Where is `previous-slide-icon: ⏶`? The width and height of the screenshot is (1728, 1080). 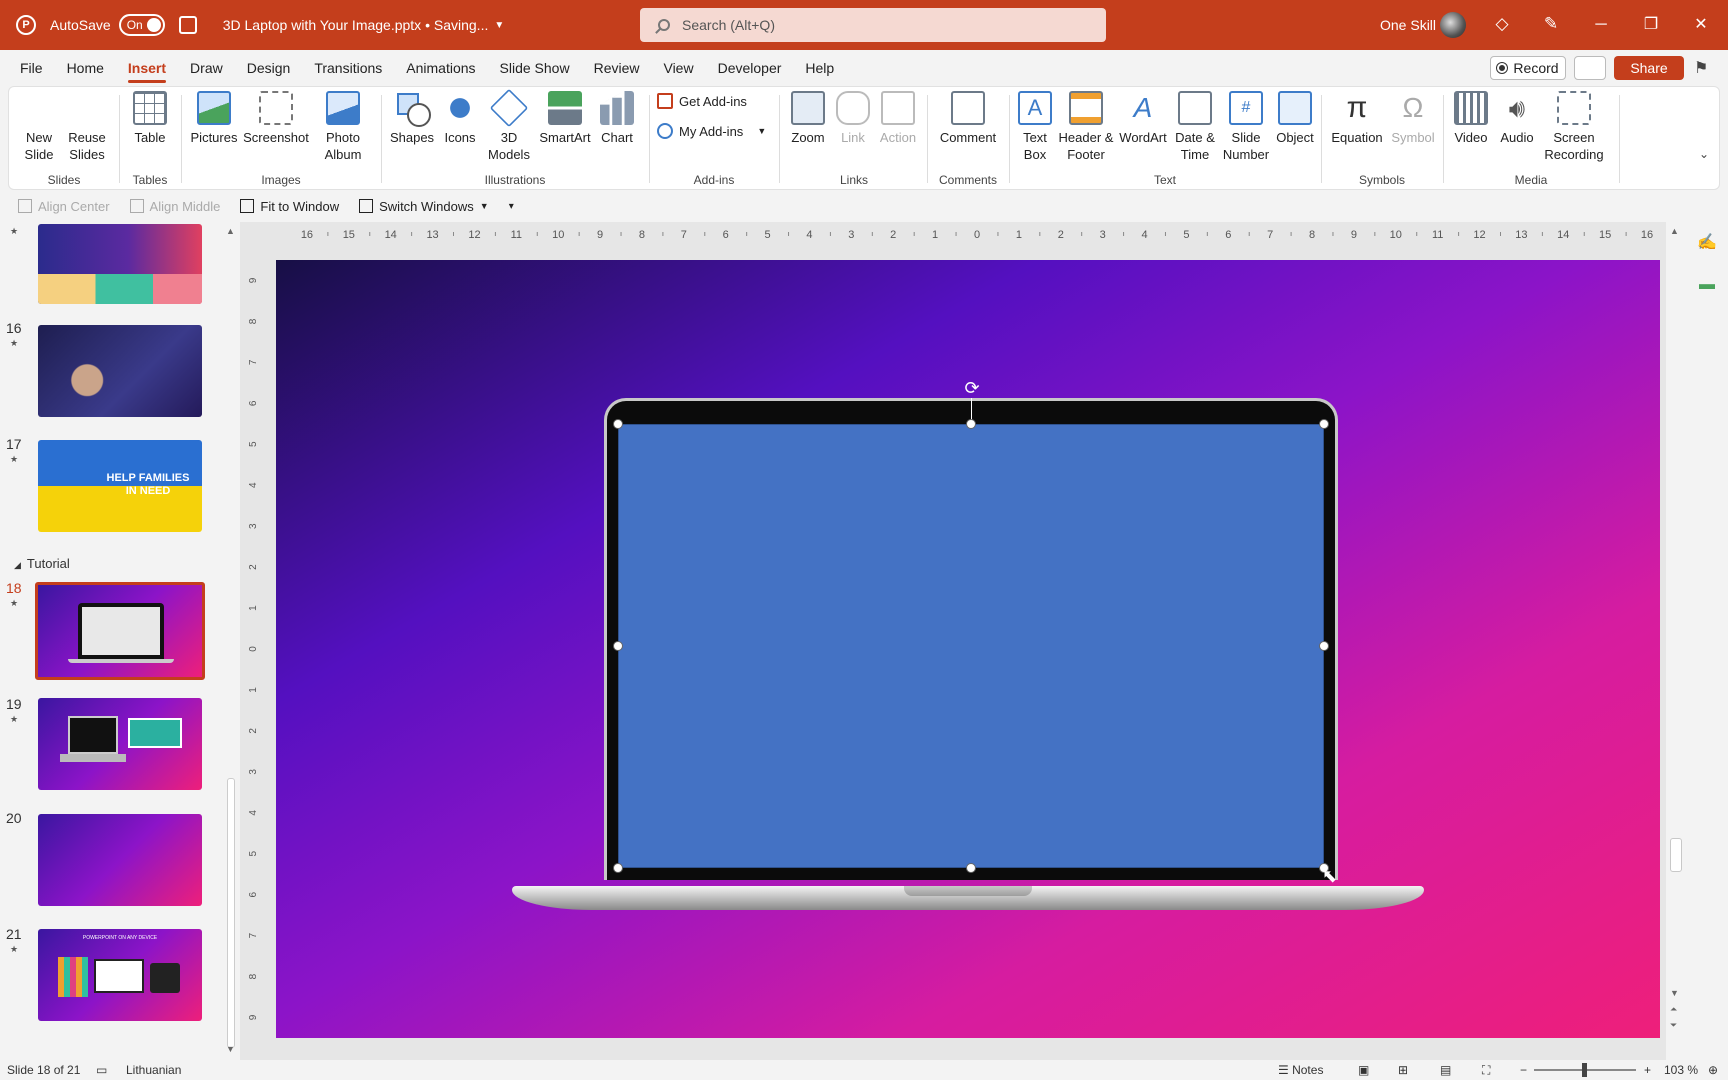
previous-slide-icon: ⏶ is located at coordinates (1673, 1009).